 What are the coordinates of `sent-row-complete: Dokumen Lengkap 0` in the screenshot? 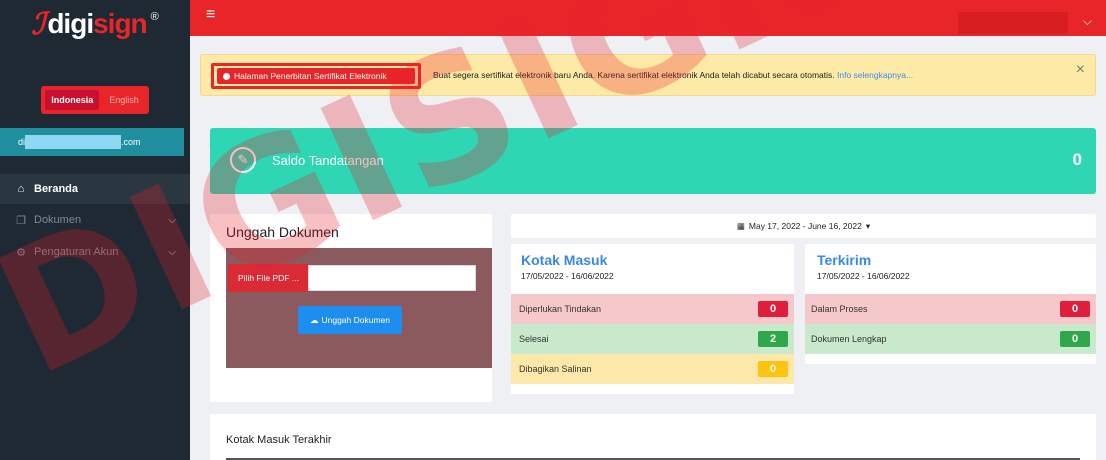 It's located at (950, 339).